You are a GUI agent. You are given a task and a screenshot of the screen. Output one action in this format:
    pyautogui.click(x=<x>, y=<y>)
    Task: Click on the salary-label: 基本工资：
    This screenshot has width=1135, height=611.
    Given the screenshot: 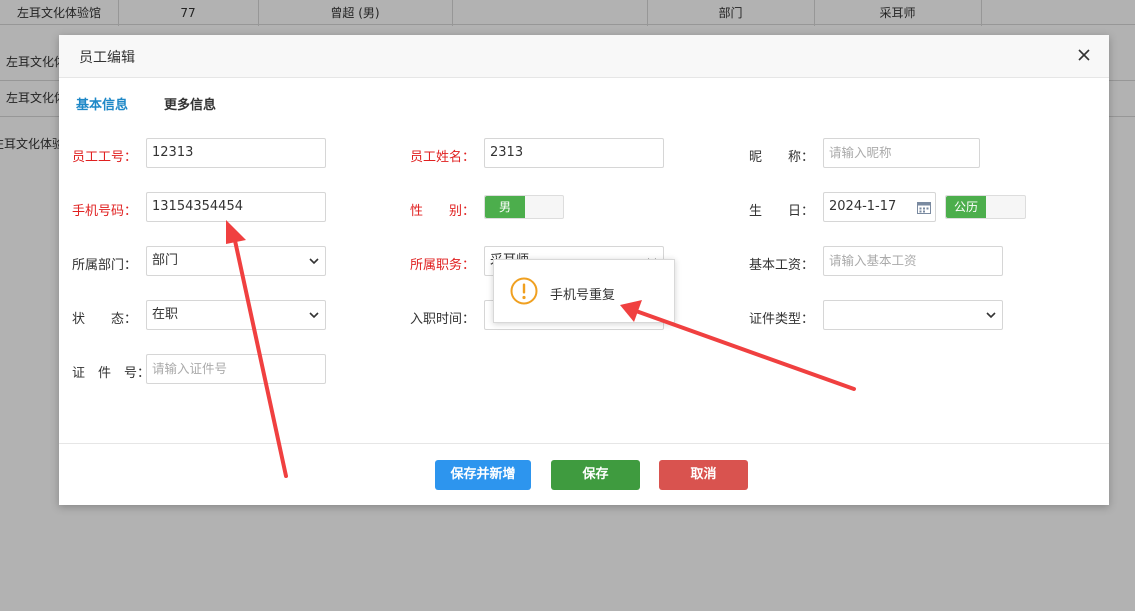 What is the action you would take?
    pyautogui.click(x=782, y=265)
    